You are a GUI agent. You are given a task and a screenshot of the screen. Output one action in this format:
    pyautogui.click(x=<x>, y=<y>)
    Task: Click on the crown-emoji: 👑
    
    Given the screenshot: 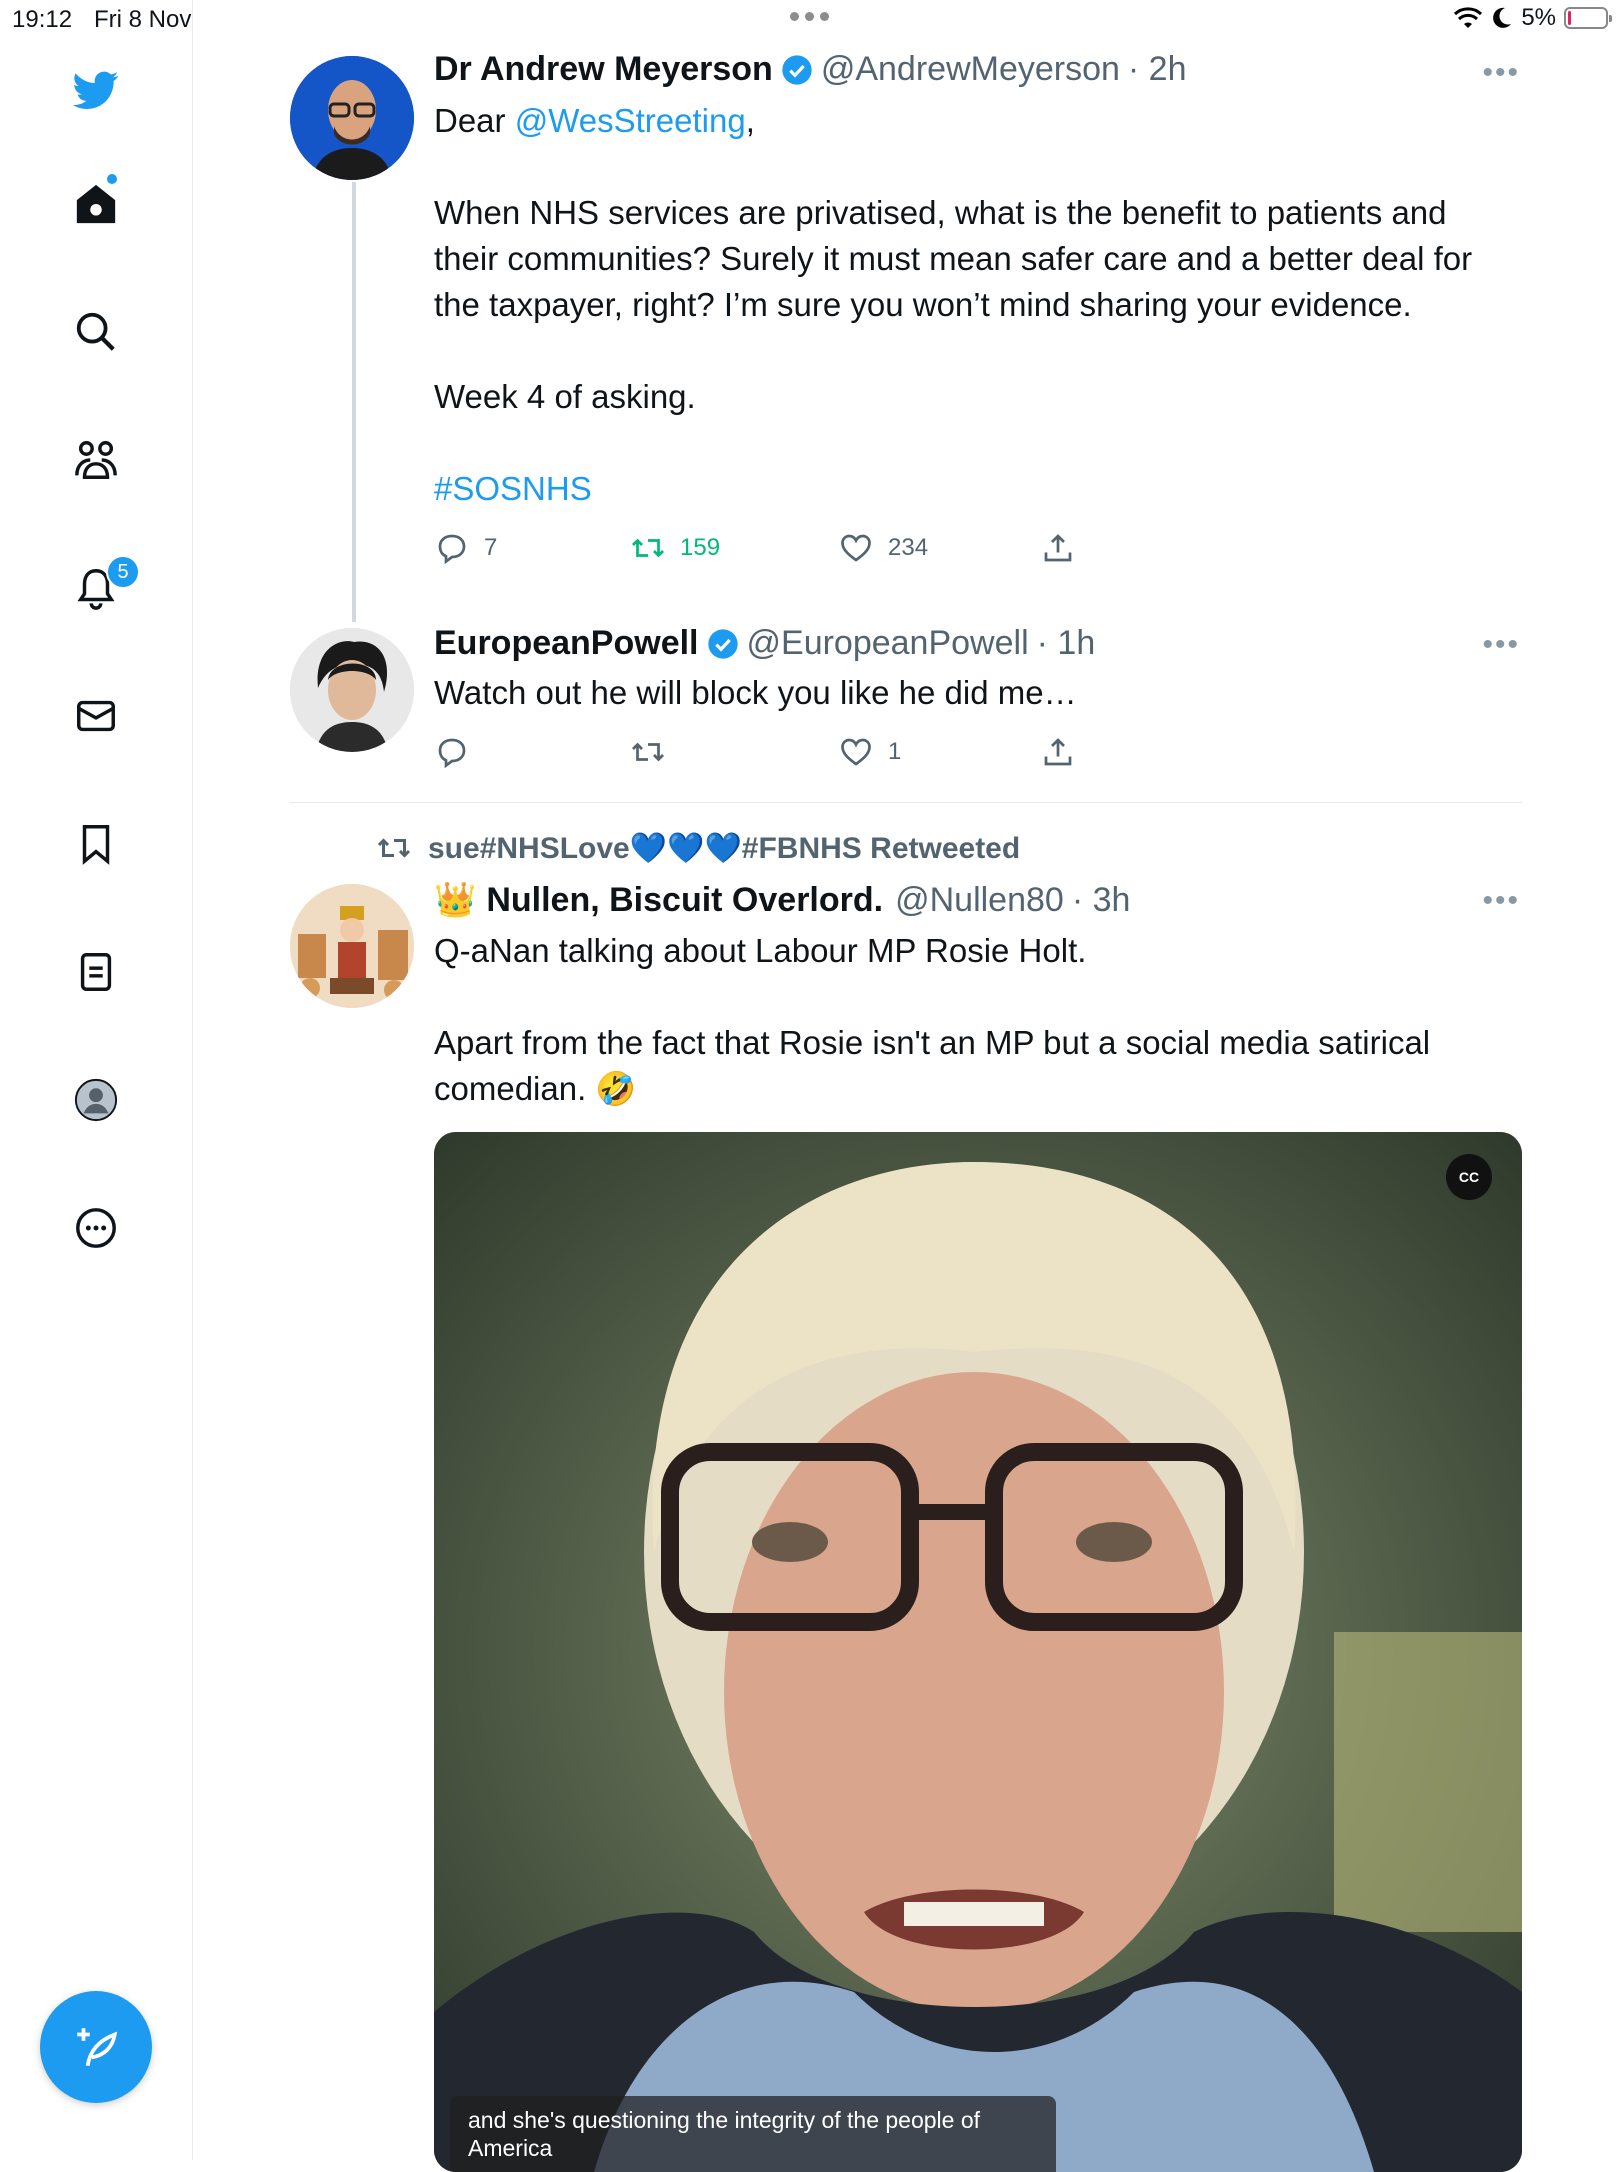 What is the action you would take?
    pyautogui.click(x=455, y=900)
    